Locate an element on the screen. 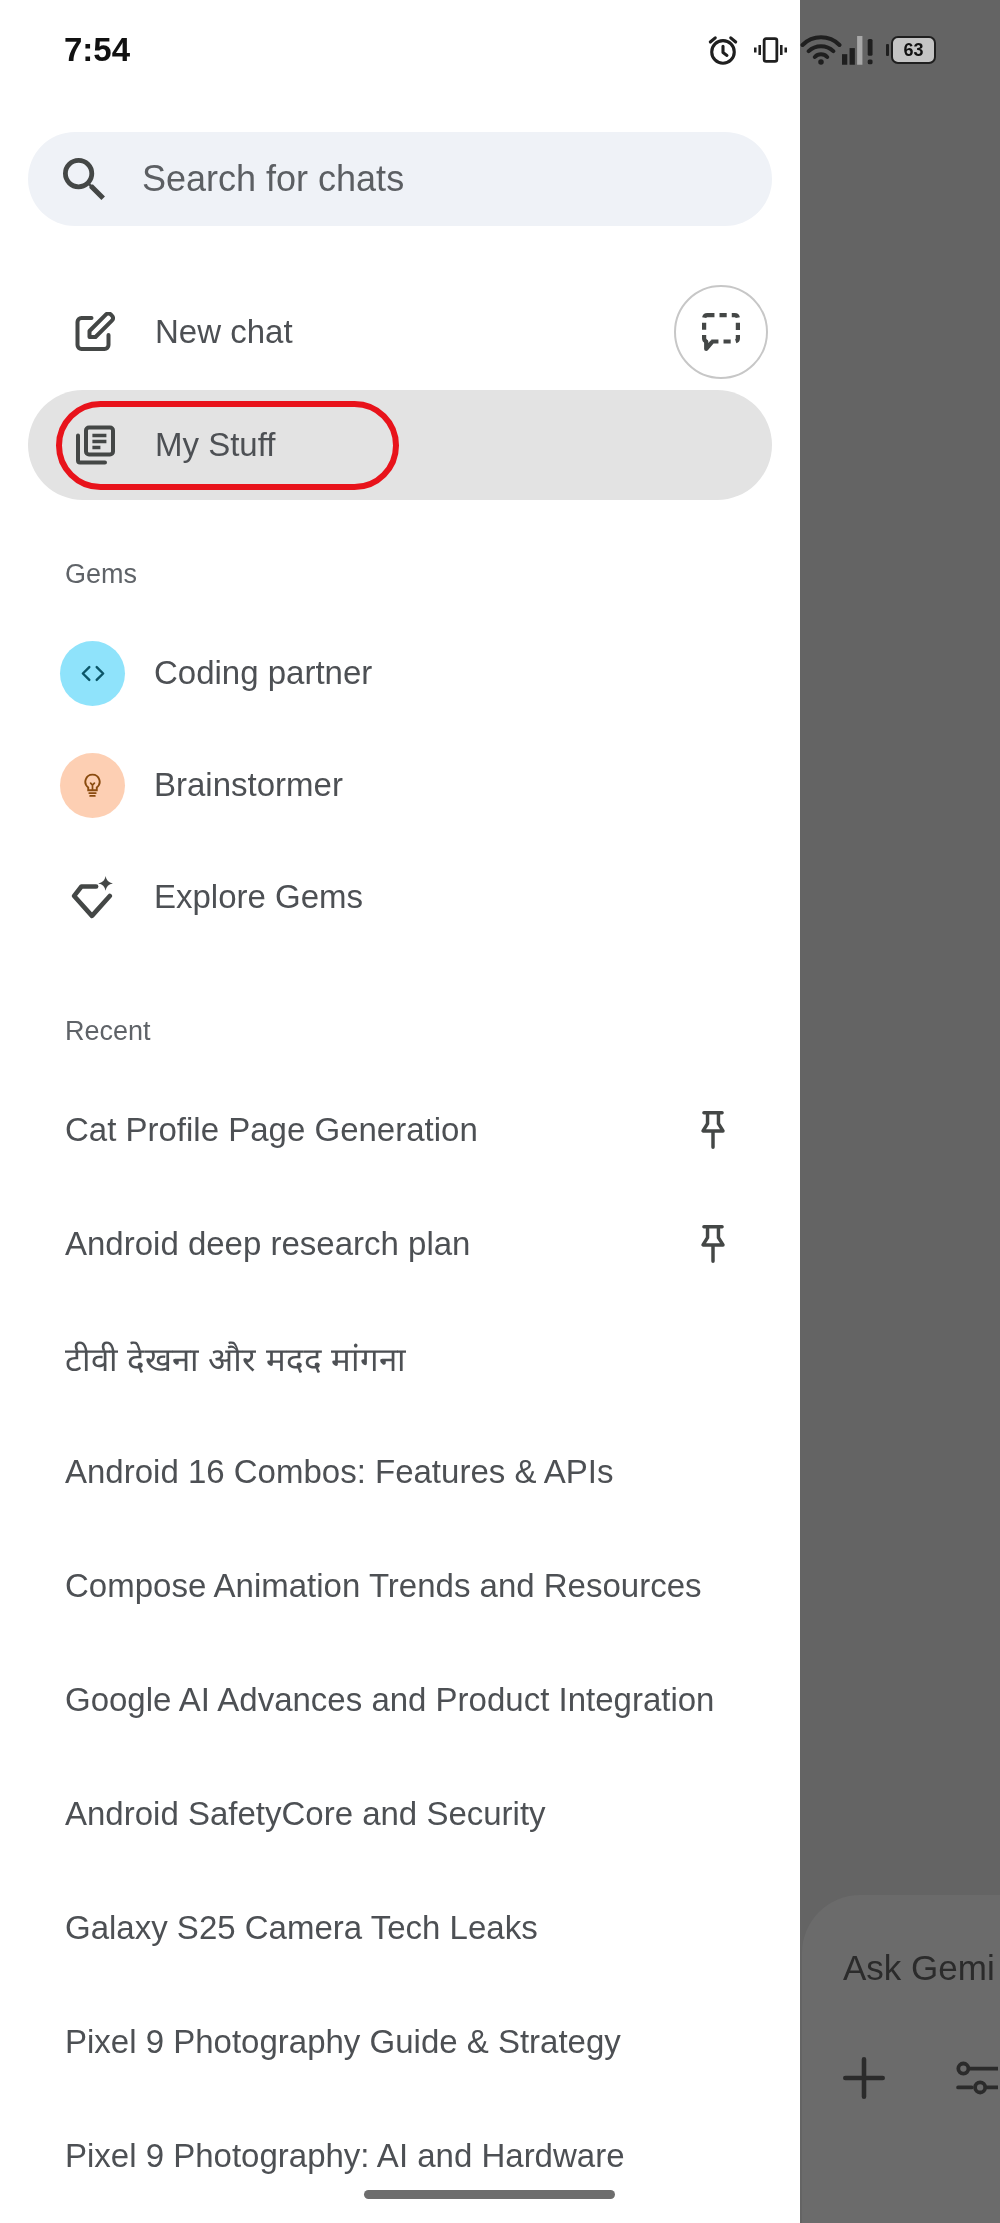 Image resolution: width=1000 pixels, height=2223 pixels. edit-icon is located at coordinates (95, 332).